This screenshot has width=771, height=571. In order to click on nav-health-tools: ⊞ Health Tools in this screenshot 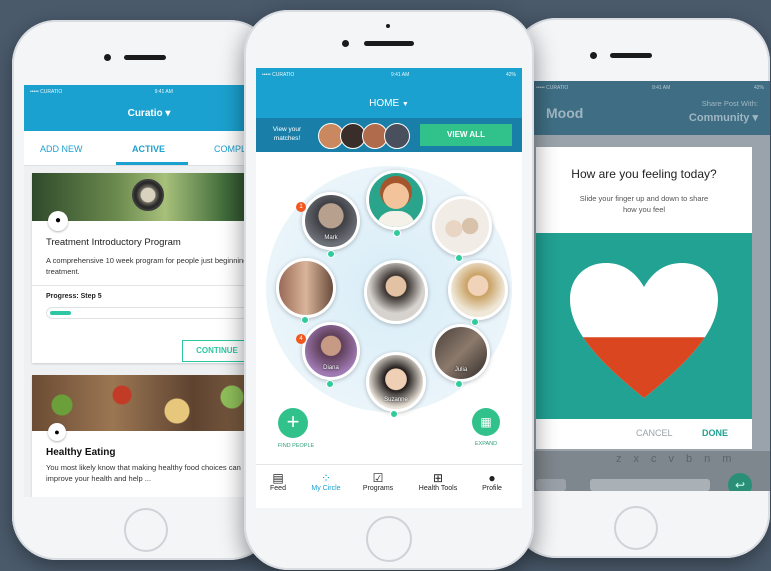, I will do `click(438, 481)`.